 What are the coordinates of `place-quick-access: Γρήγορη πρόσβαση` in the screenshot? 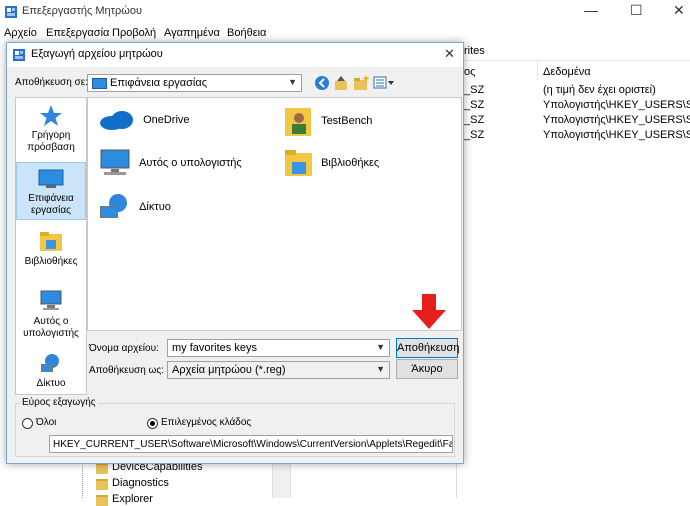 It's located at (51, 128).